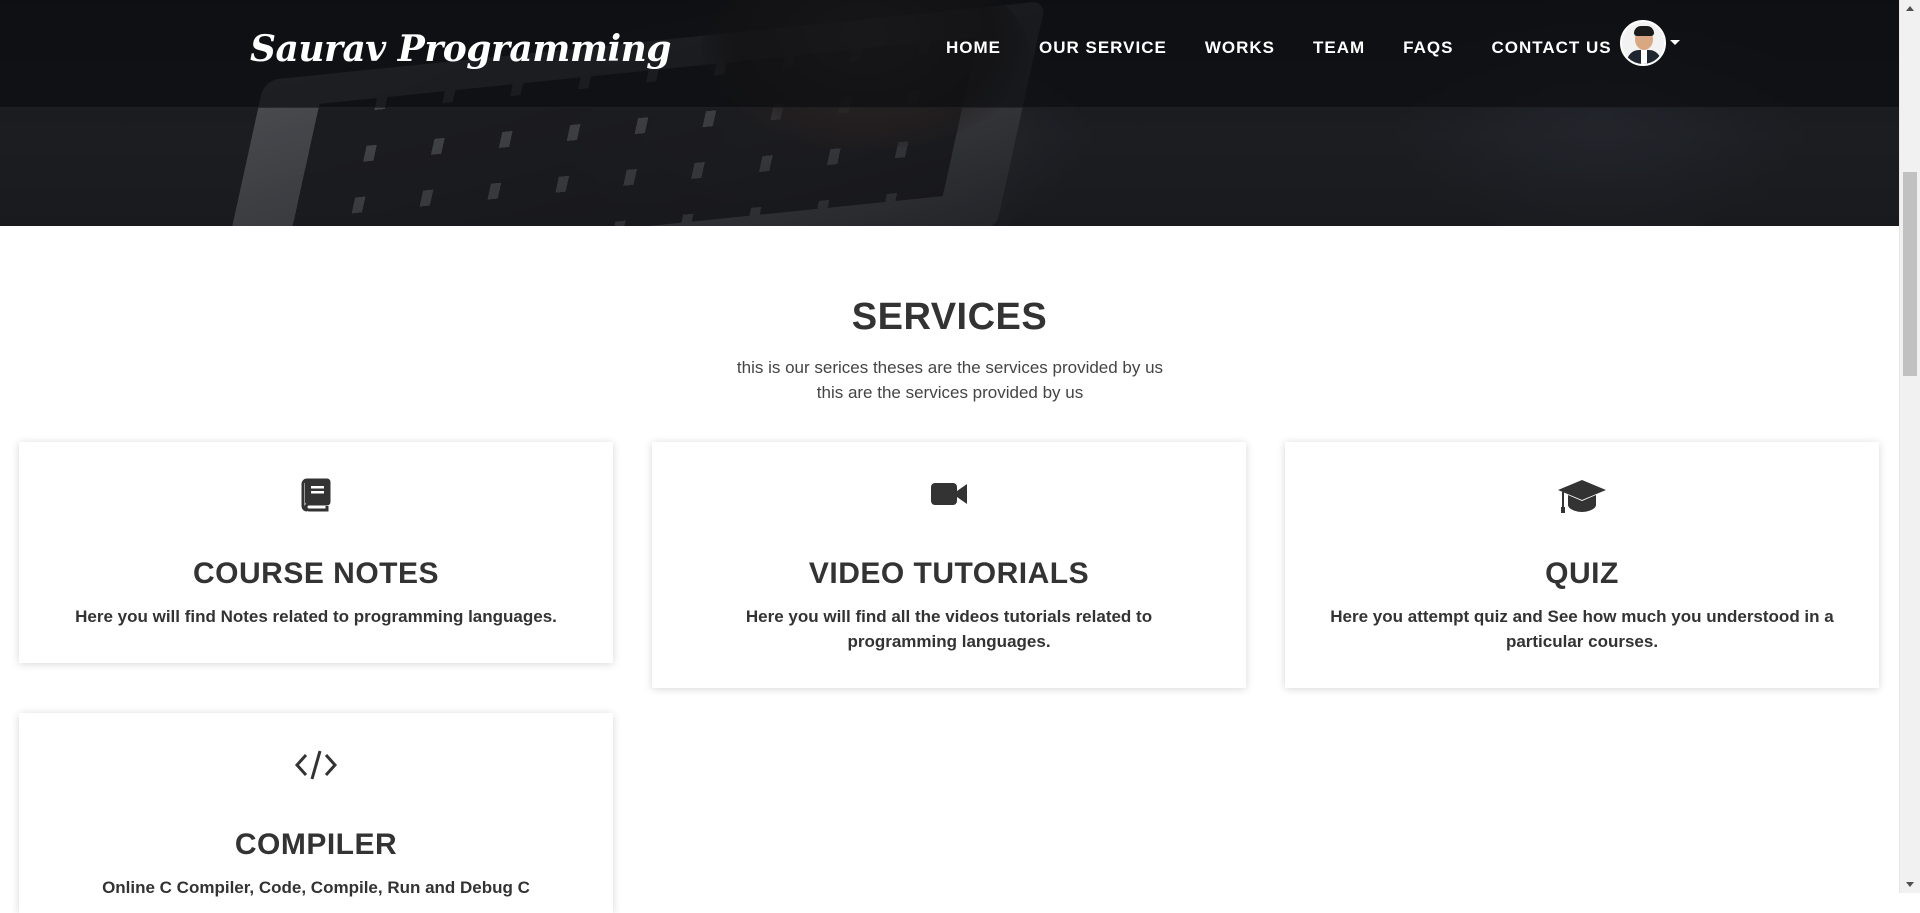 The image size is (1920, 913). What do you see at coordinates (949, 573) in the screenshot?
I see `card-title: VIDEO TUTORIALS` at bounding box center [949, 573].